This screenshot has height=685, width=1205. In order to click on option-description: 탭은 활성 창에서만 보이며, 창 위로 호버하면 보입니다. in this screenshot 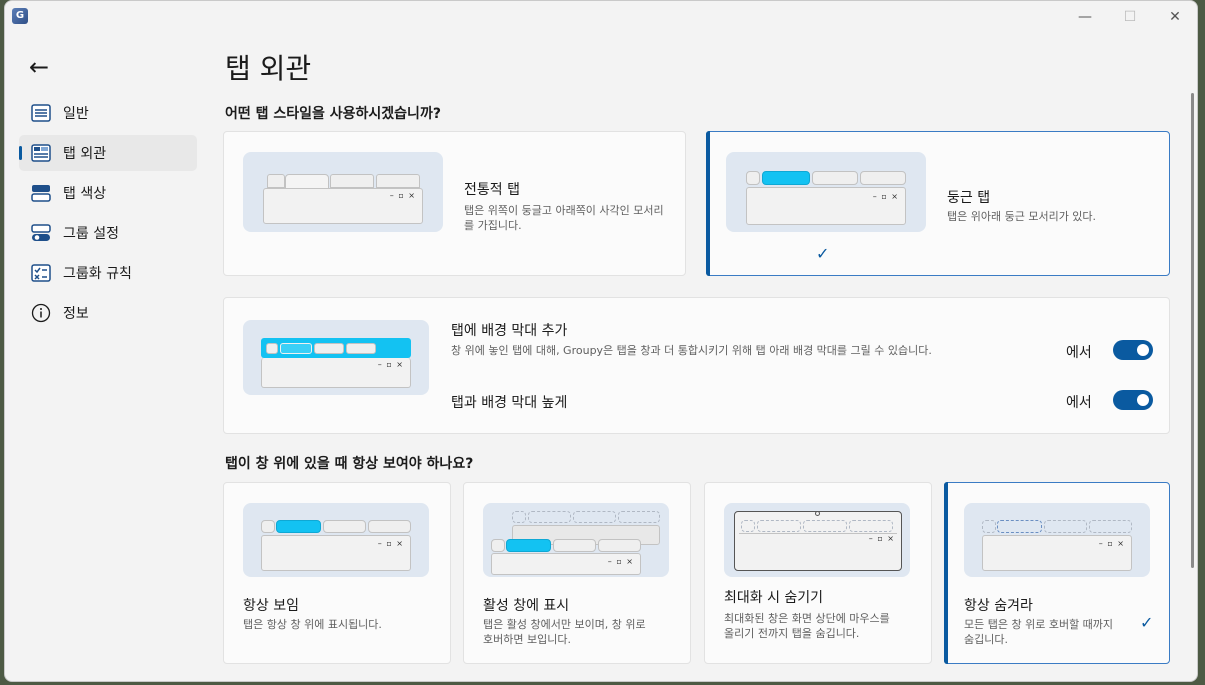, I will do `click(564, 632)`.